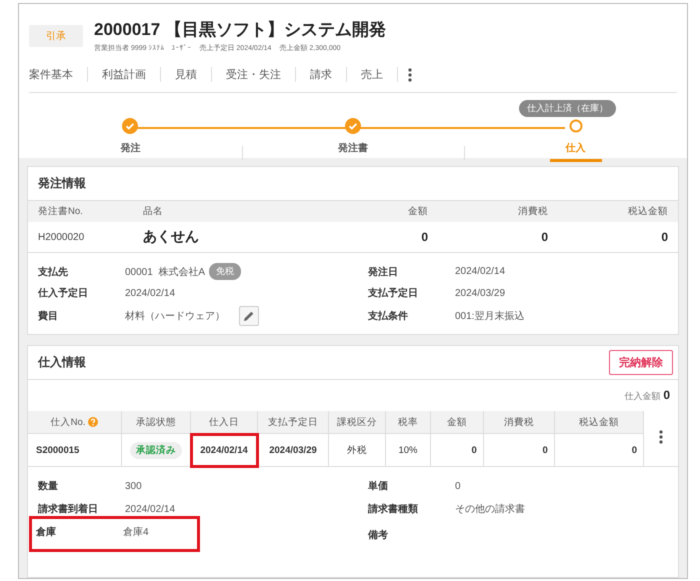  What do you see at coordinates (136, 532) in the screenshot?
I see `field-value: 倉庫4` at bounding box center [136, 532].